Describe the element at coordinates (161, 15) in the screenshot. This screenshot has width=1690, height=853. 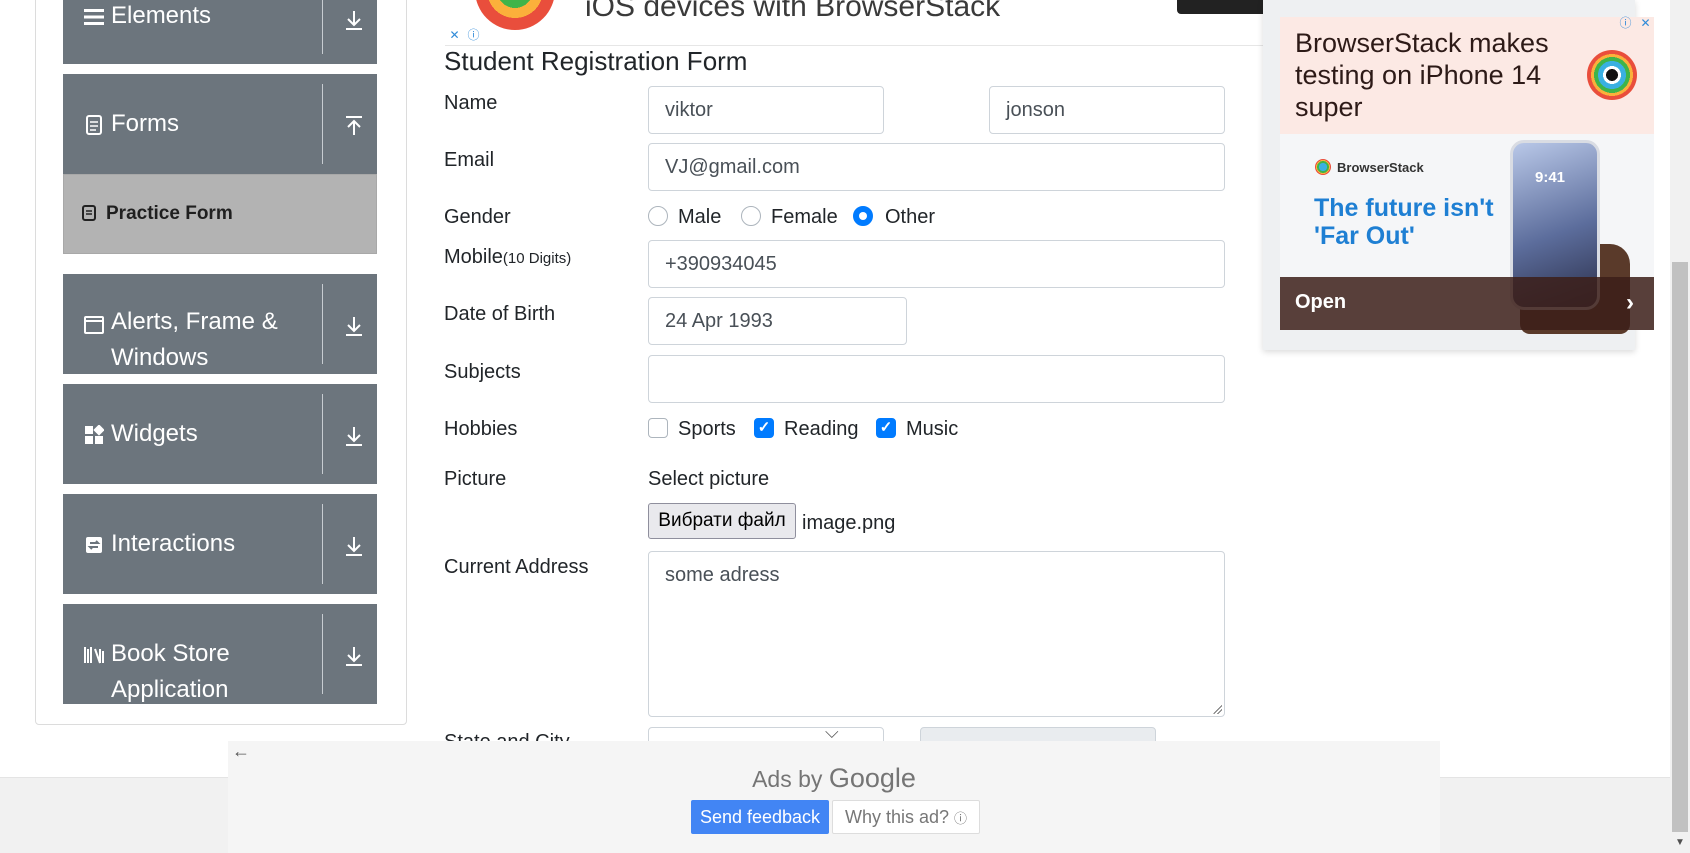
I see `sidebar-group-label: Elements` at that location.